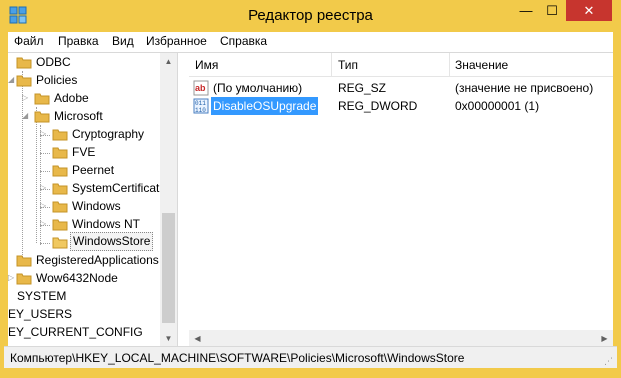 The width and height of the screenshot is (621, 378). Describe the element at coordinates (123, 41) in the screenshot. I see `menu-view: Вид` at that location.